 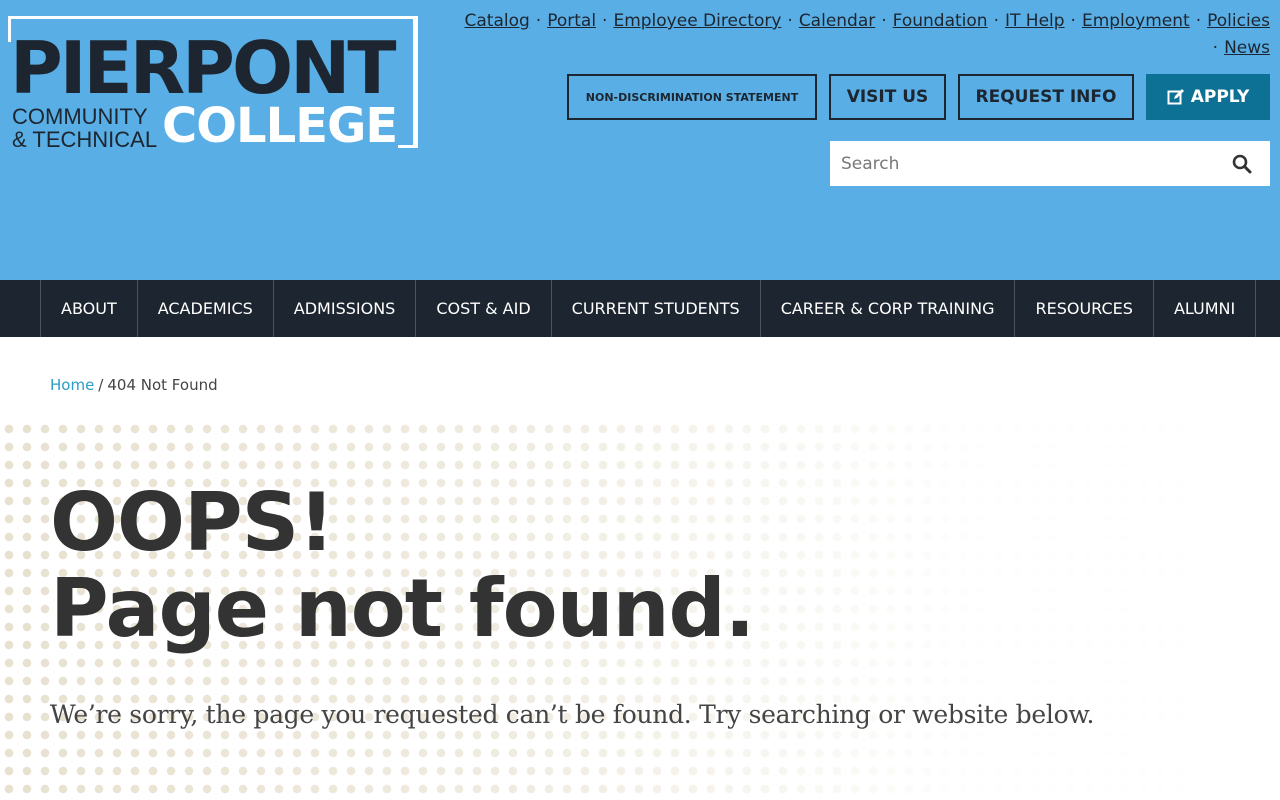 I want to click on apply-label: APPLY, so click(x=1220, y=97).